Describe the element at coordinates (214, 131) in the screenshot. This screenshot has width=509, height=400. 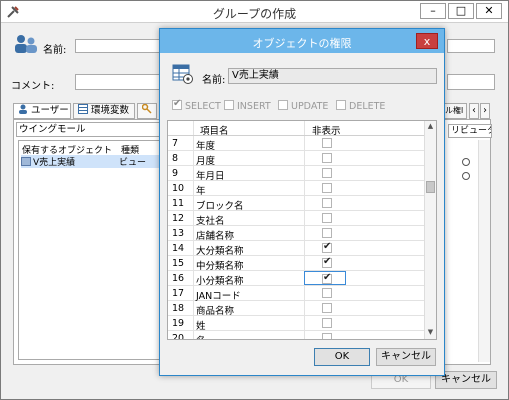
I see `item-name-header: 項目名` at that location.